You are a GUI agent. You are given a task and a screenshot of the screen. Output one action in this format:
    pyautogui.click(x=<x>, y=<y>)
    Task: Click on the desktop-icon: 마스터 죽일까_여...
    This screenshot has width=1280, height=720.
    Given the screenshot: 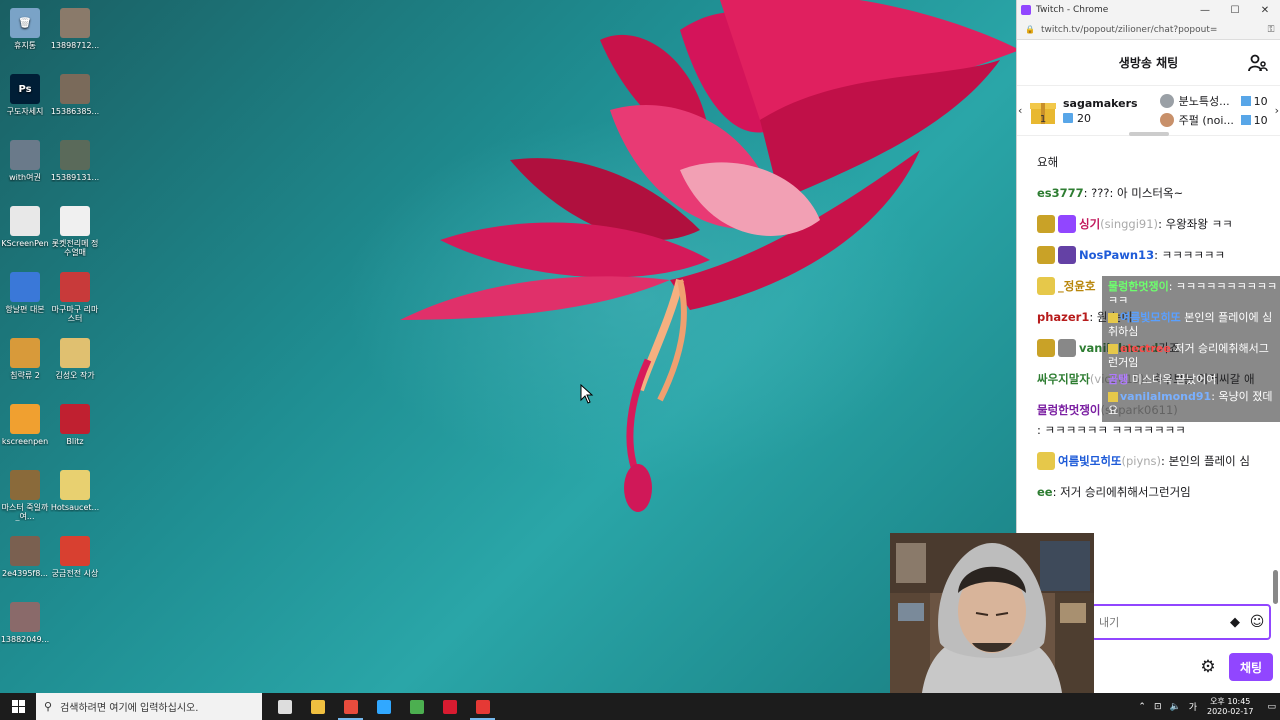 What is the action you would take?
    pyautogui.click(x=25, y=495)
    